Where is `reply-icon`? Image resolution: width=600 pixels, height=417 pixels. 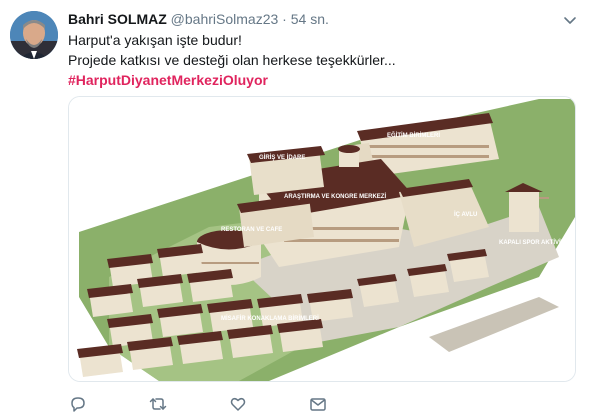 reply-icon is located at coordinates (78, 404).